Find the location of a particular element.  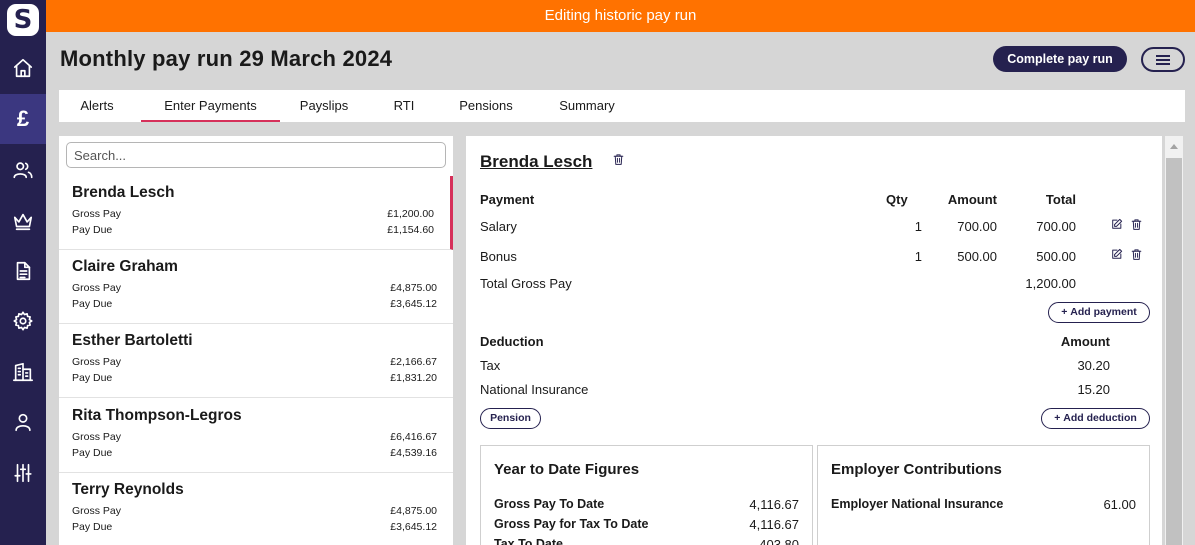

payment-amount: 700.00 is located at coordinates (977, 226).